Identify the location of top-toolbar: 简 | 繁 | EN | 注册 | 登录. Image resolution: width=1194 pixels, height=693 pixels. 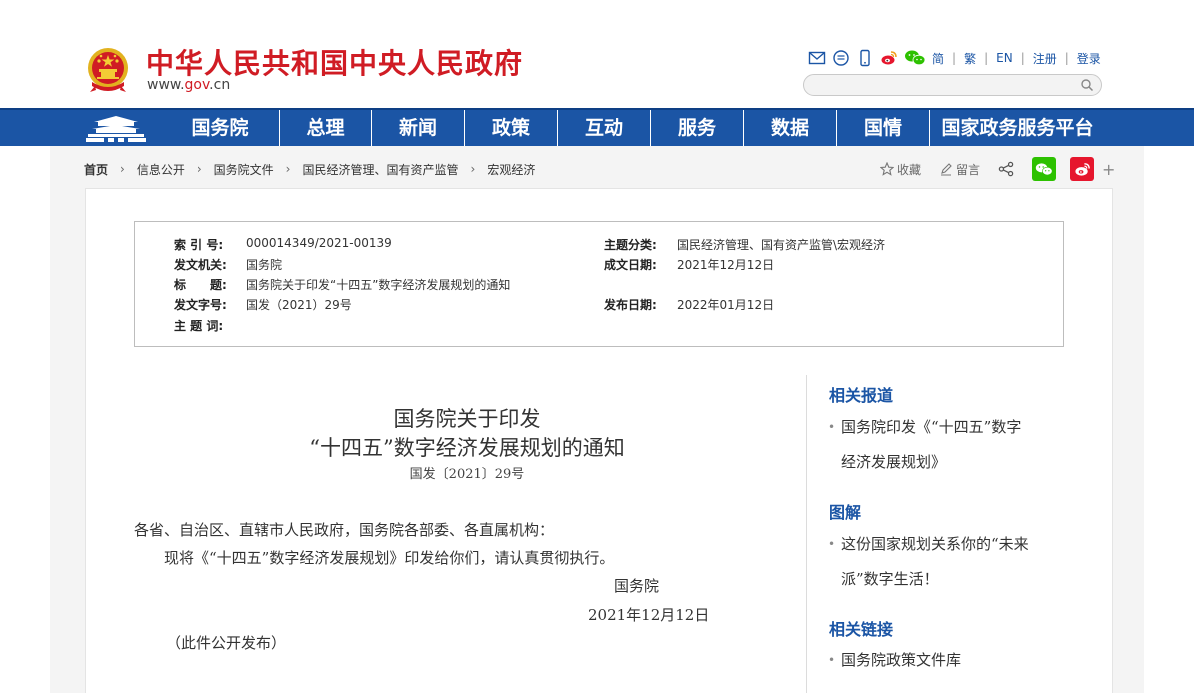
(954, 58).